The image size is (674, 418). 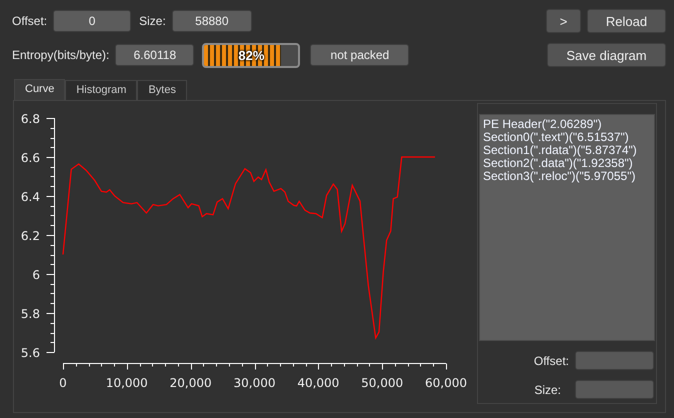 I want to click on tick-label: 60,000, so click(x=446, y=383).